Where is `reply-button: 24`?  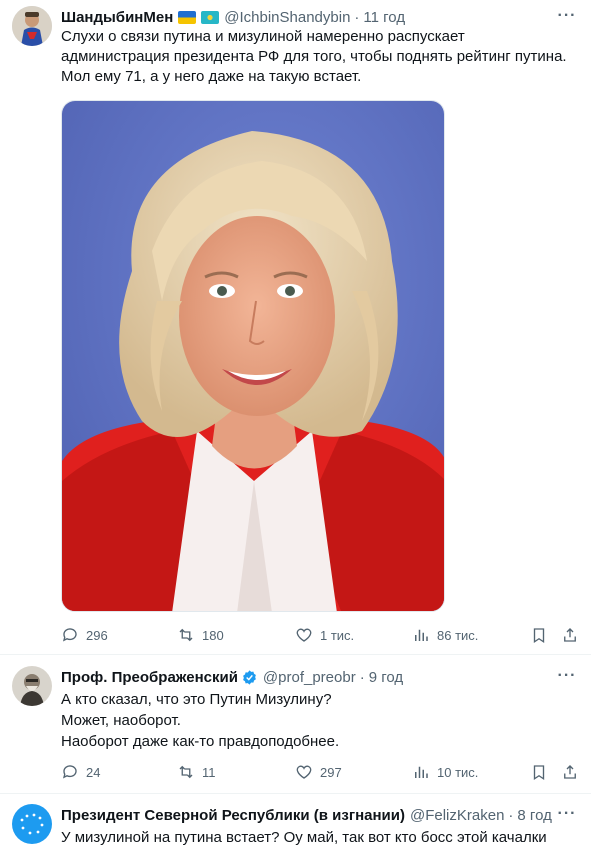 reply-button: 24 is located at coordinates (80, 772).